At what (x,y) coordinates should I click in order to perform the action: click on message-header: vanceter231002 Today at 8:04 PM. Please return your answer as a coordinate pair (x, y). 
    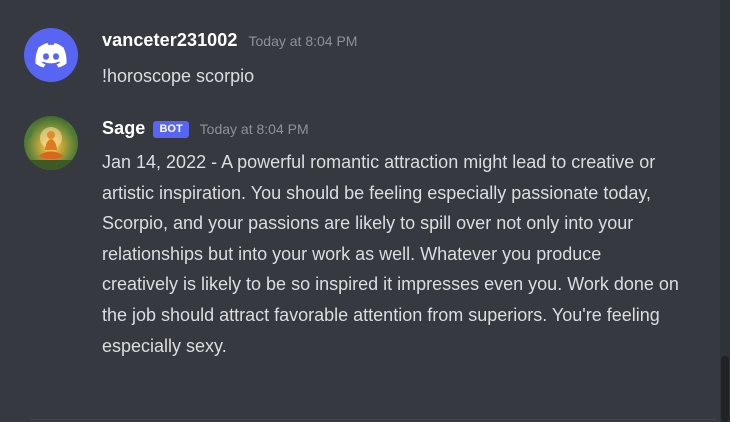
    Looking at the image, I should click on (229, 40).